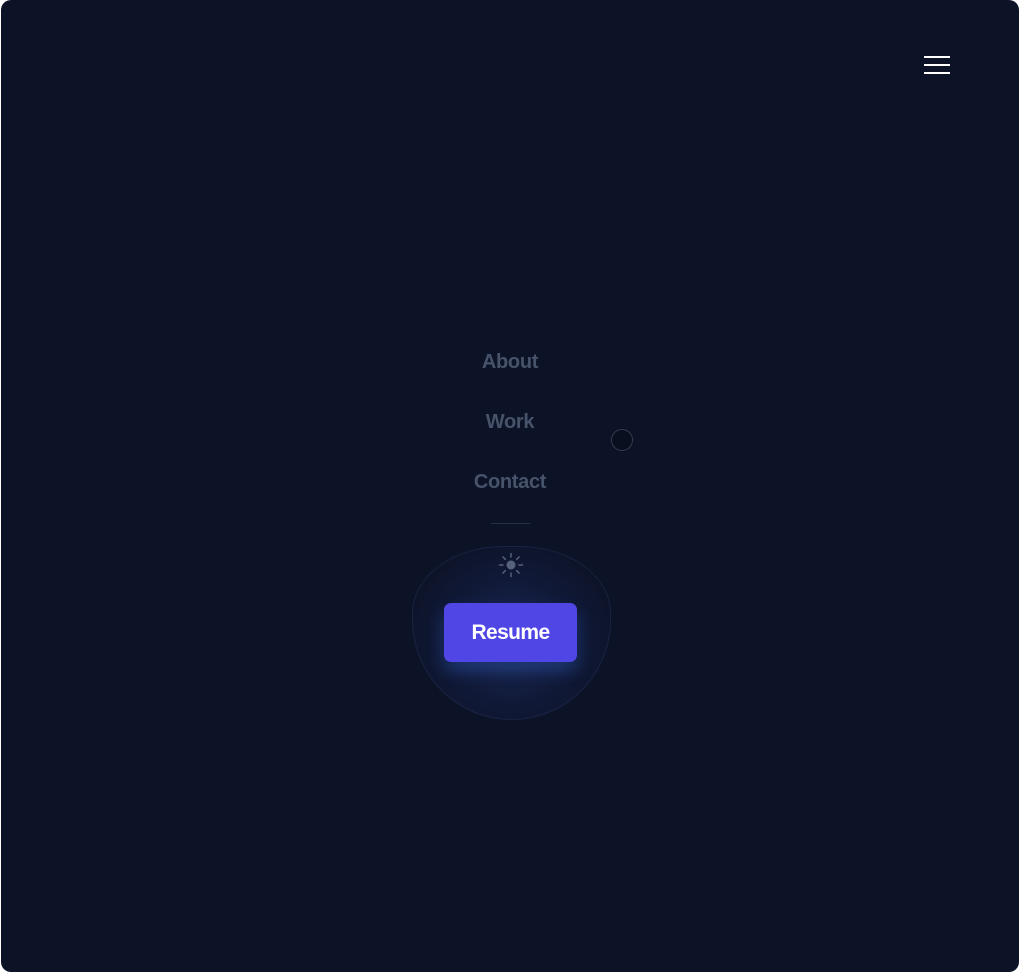 The image size is (1020, 973). What do you see at coordinates (510, 422) in the screenshot?
I see `nav-link-work: Work` at bounding box center [510, 422].